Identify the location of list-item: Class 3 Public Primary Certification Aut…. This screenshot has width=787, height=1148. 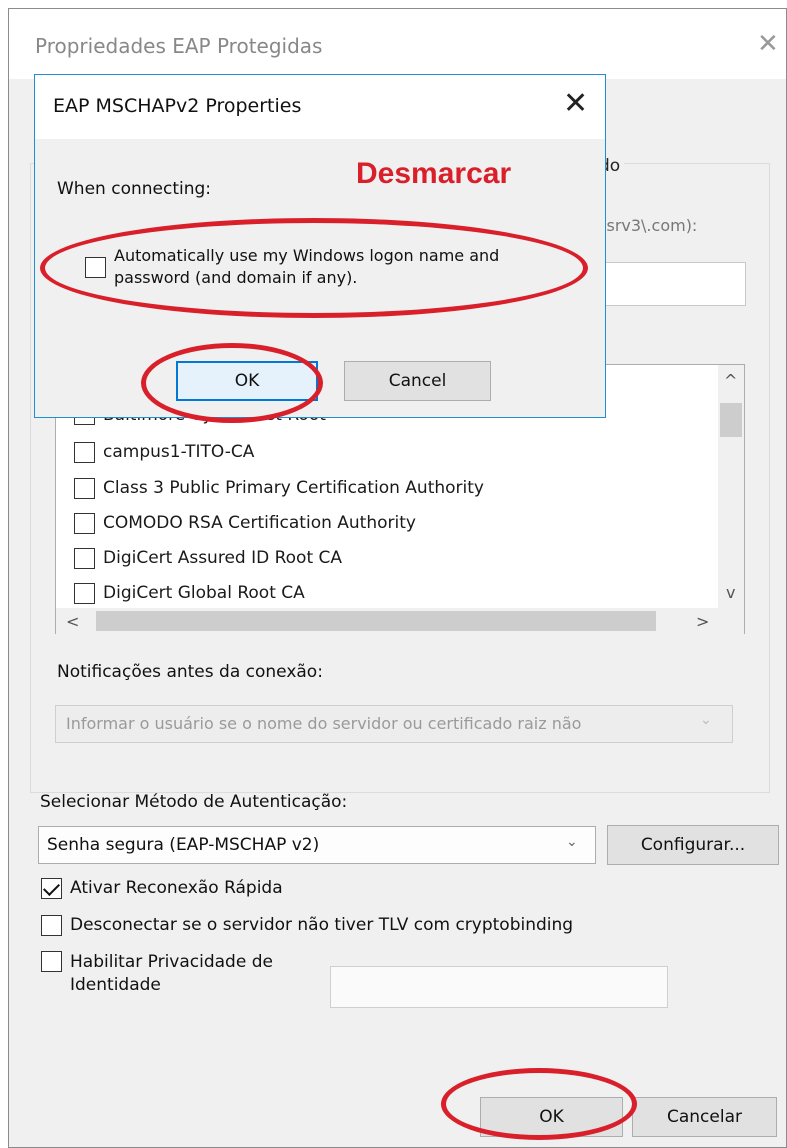
(279, 488).